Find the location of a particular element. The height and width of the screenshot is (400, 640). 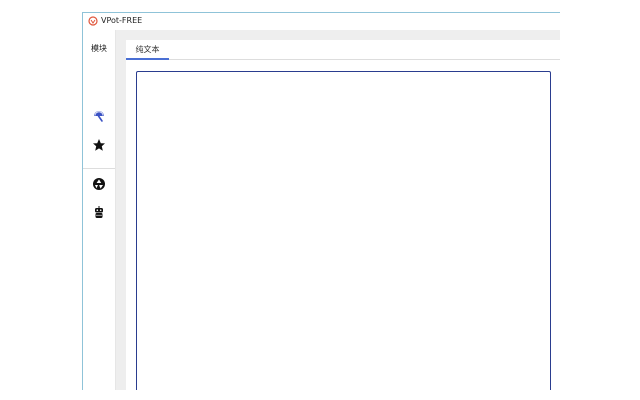

aperture-icon is located at coordinates (99, 184).